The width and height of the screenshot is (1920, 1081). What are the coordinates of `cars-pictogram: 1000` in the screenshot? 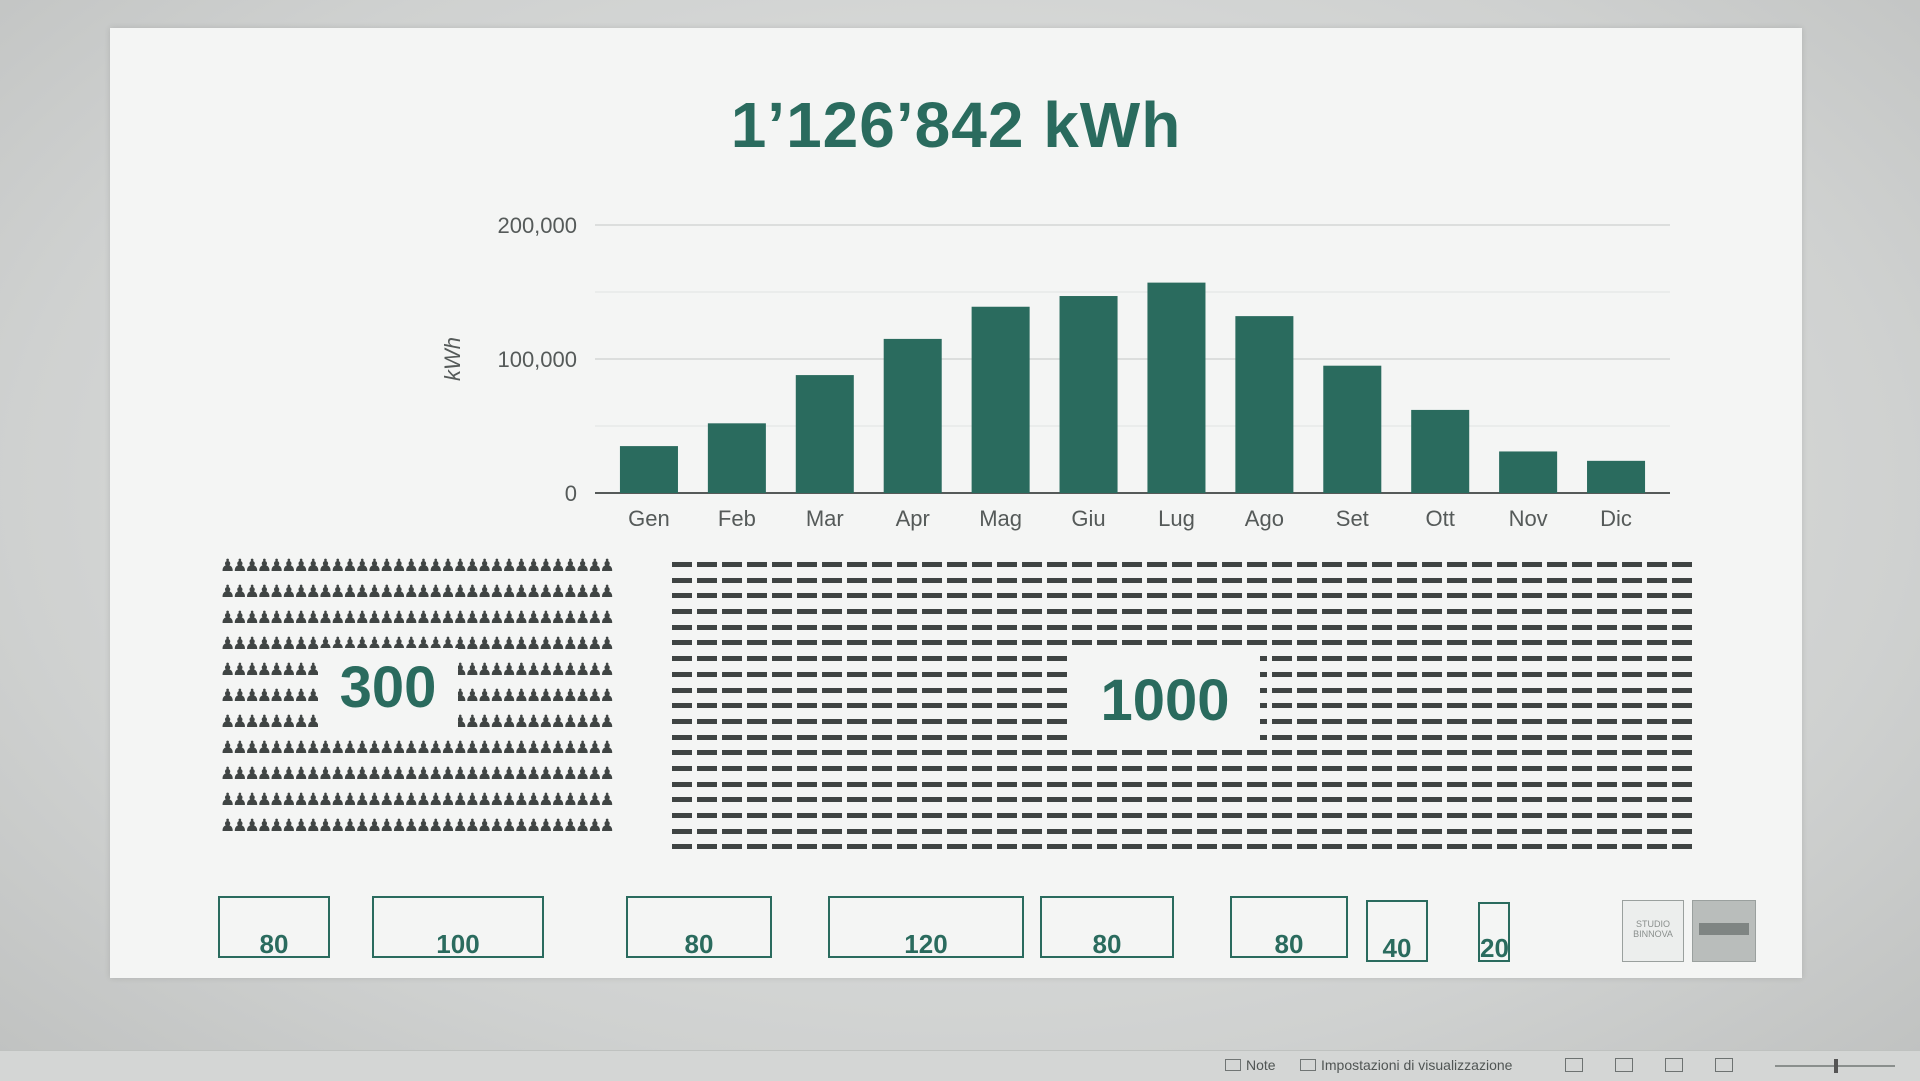 It's located at (1182, 706).